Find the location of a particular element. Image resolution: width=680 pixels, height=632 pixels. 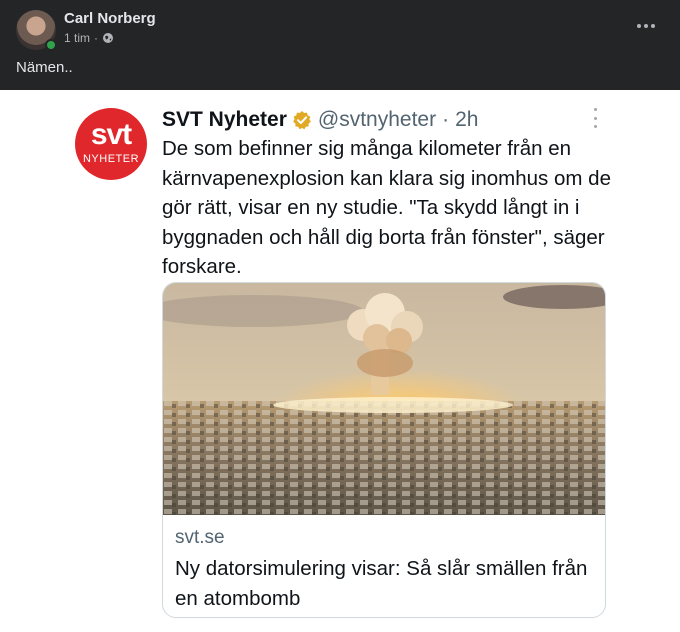

post-time: 1 tim is located at coordinates (77, 38).